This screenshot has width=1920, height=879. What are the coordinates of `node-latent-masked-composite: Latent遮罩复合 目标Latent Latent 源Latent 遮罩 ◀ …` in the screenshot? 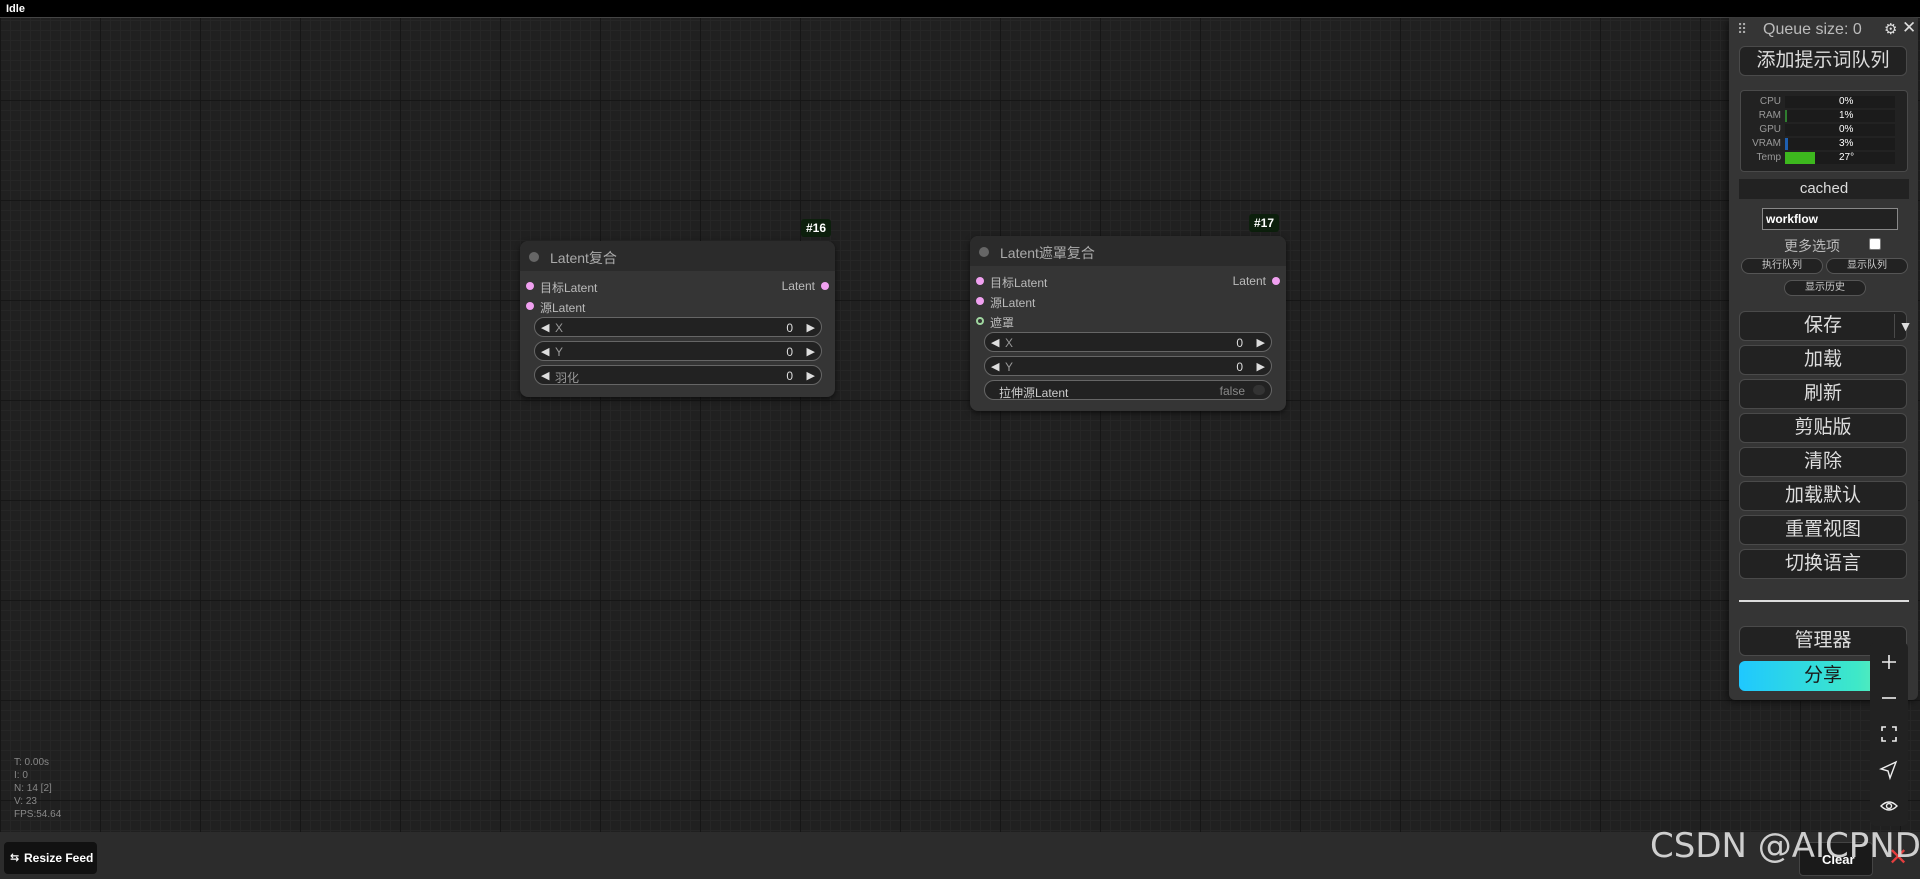 It's located at (1128, 323).